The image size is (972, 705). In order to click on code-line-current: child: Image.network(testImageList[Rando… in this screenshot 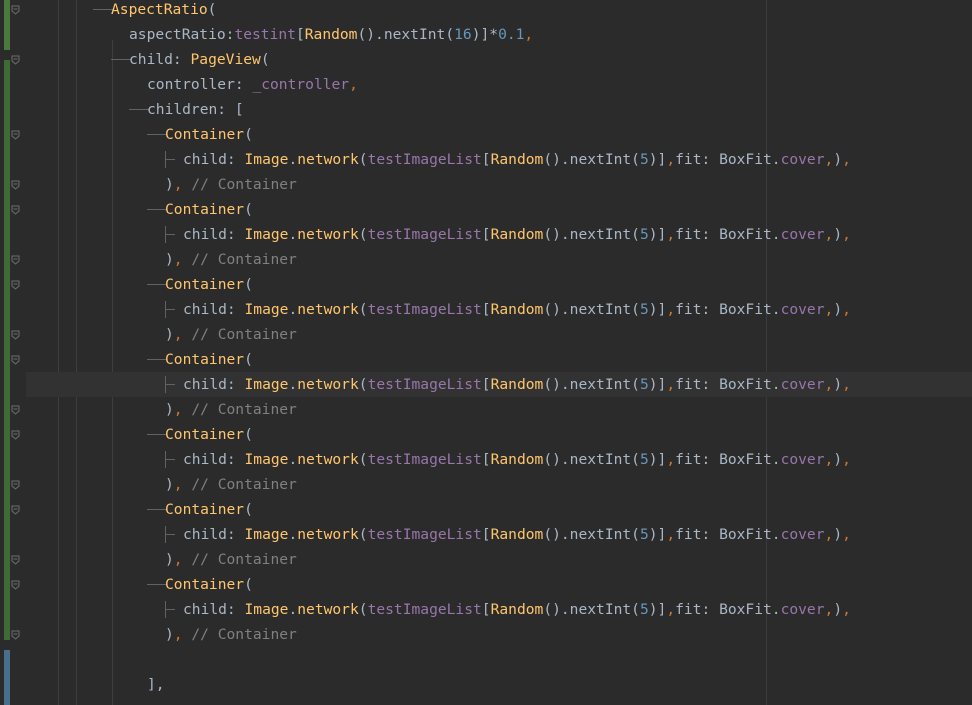, I will do `click(499, 384)`.